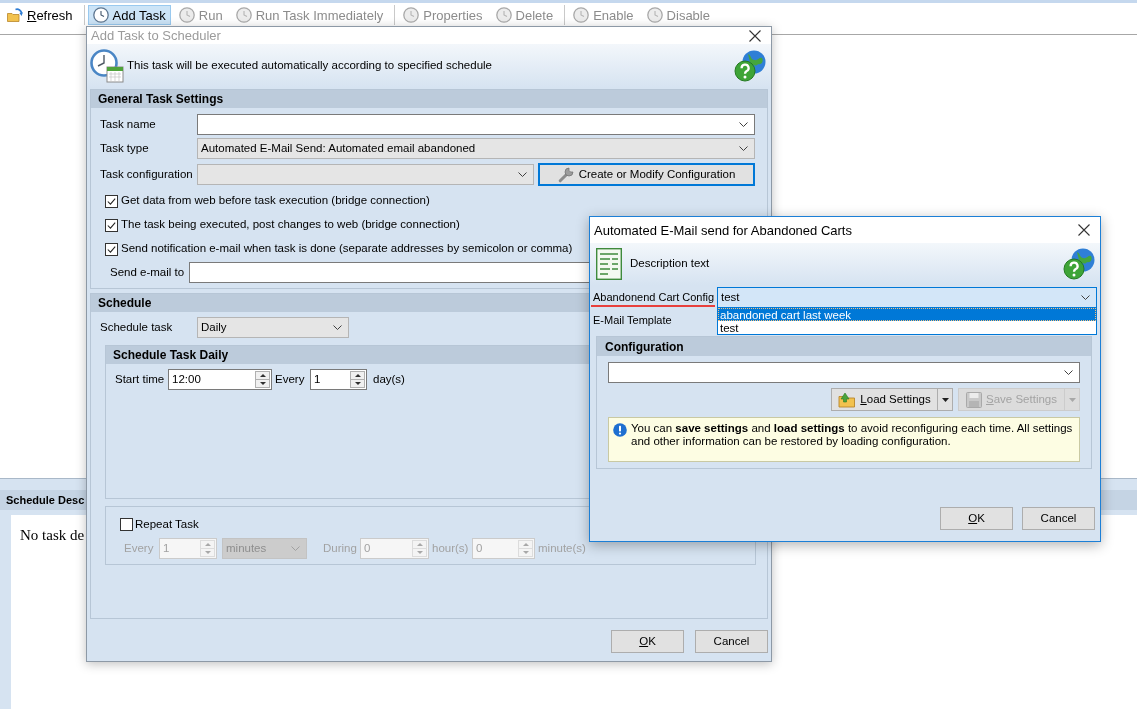 This screenshot has width=1137, height=709. What do you see at coordinates (15, 15) in the screenshot?
I see `refresh-icon` at bounding box center [15, 15].